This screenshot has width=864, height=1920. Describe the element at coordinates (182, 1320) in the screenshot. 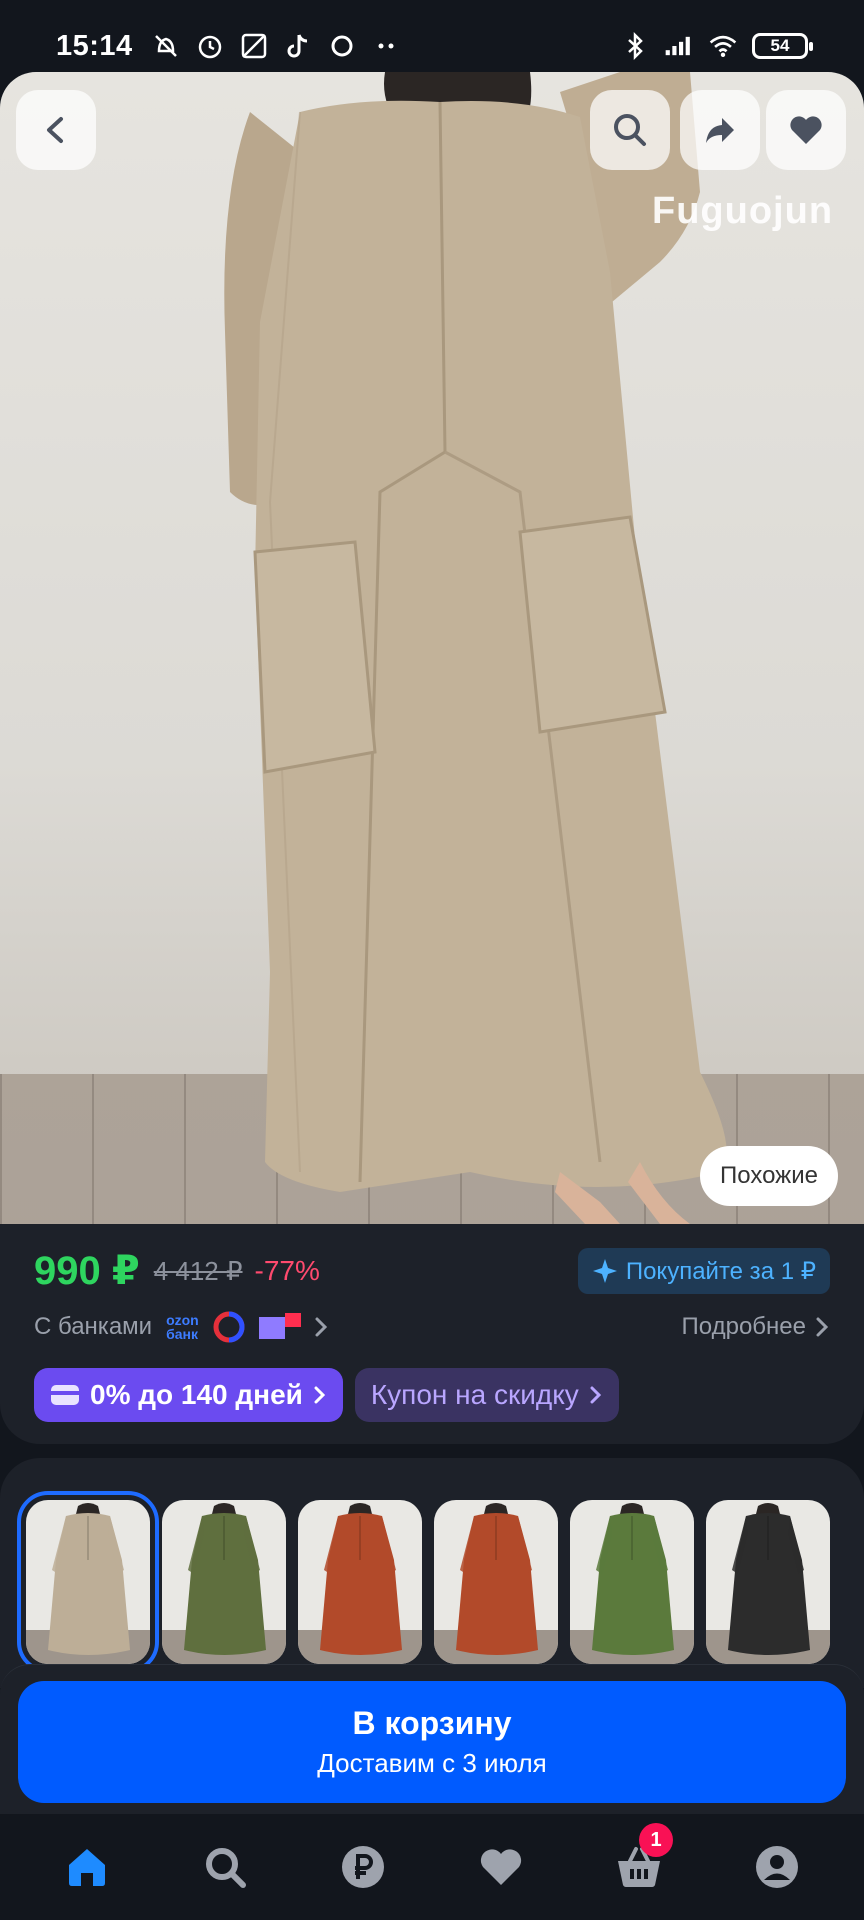

I see `ozon-bank-logo-line1: ozon` at that location.